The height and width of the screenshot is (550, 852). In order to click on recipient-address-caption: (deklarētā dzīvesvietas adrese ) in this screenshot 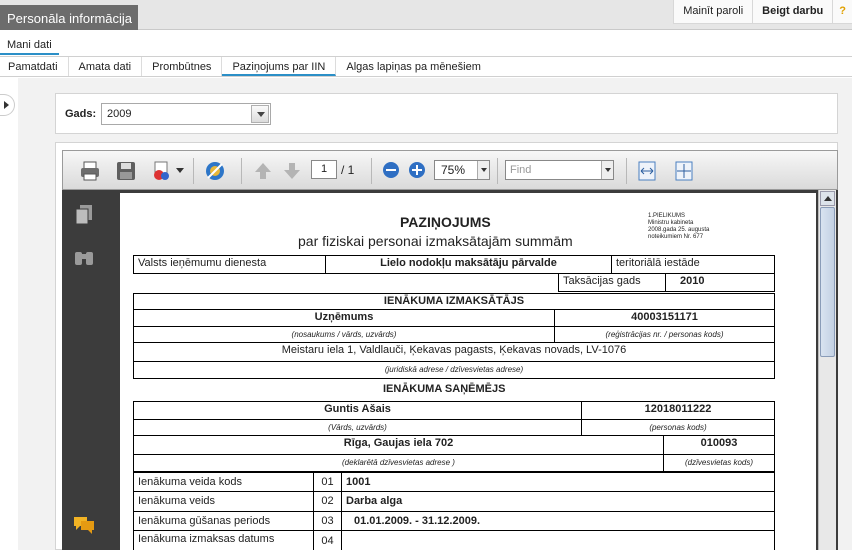, I will do `click(398, 463)`.